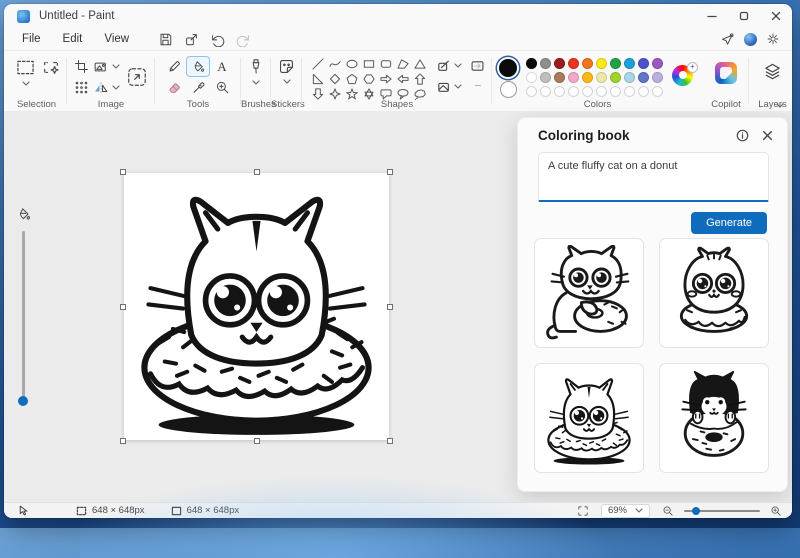  I want to click on shape-rounded-callout, so click(385, 94).